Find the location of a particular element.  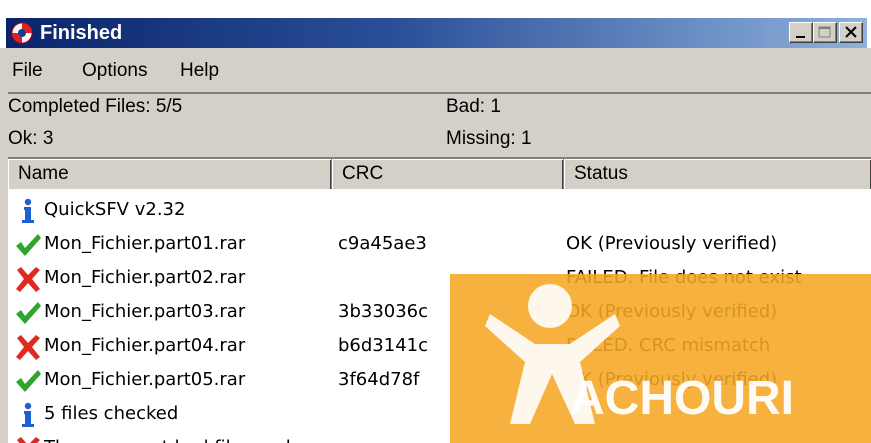

menu-bar: File Options Help is located at coordinates (435, 70).